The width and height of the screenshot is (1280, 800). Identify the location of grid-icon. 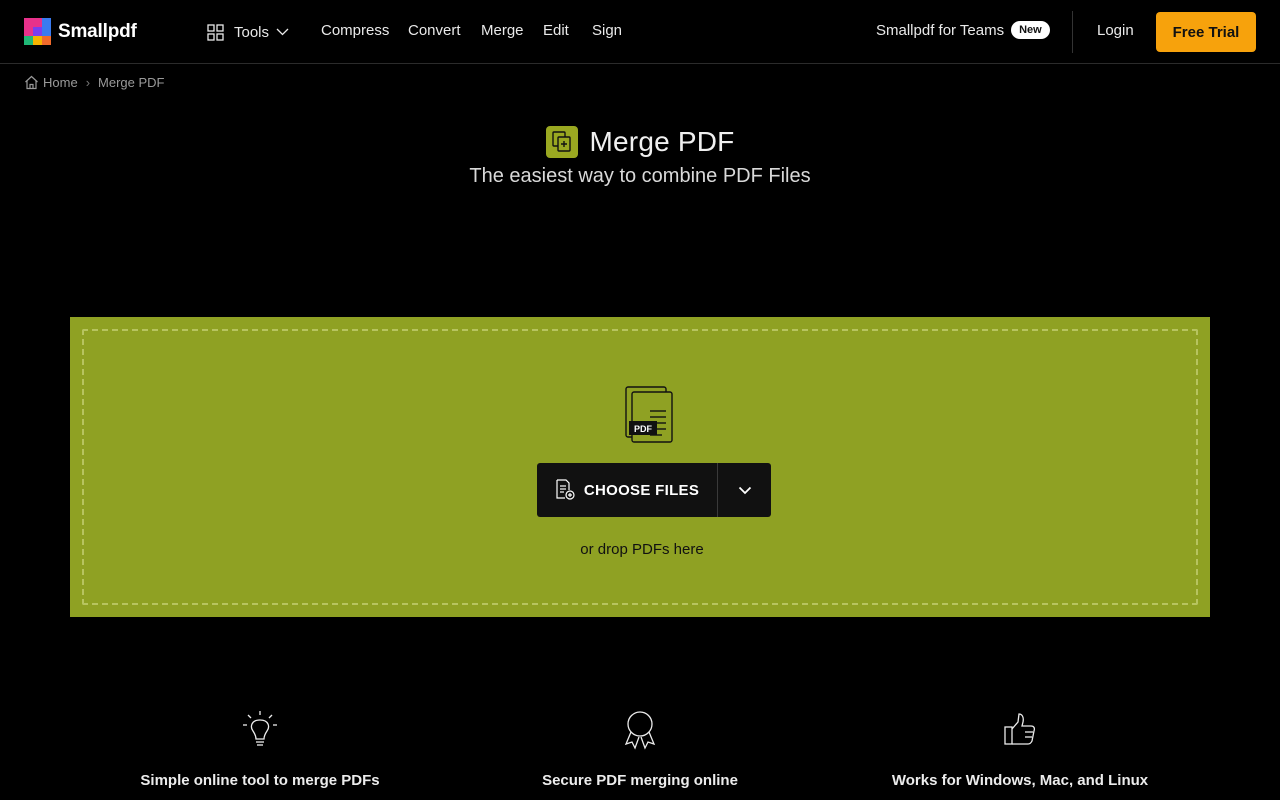
(215, 32).